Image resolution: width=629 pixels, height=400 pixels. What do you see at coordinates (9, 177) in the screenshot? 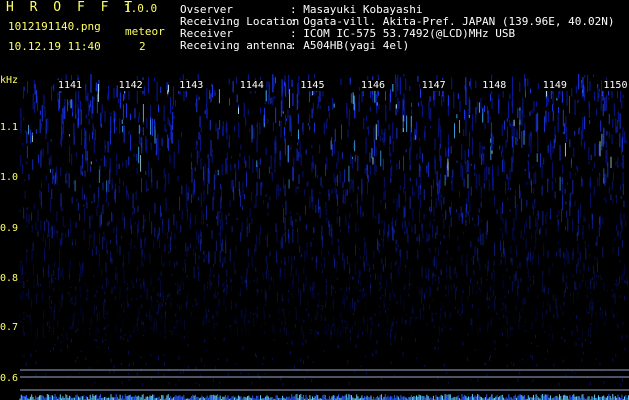
I see `y-tick-label: 1.0` at bounding box center [9, 177].